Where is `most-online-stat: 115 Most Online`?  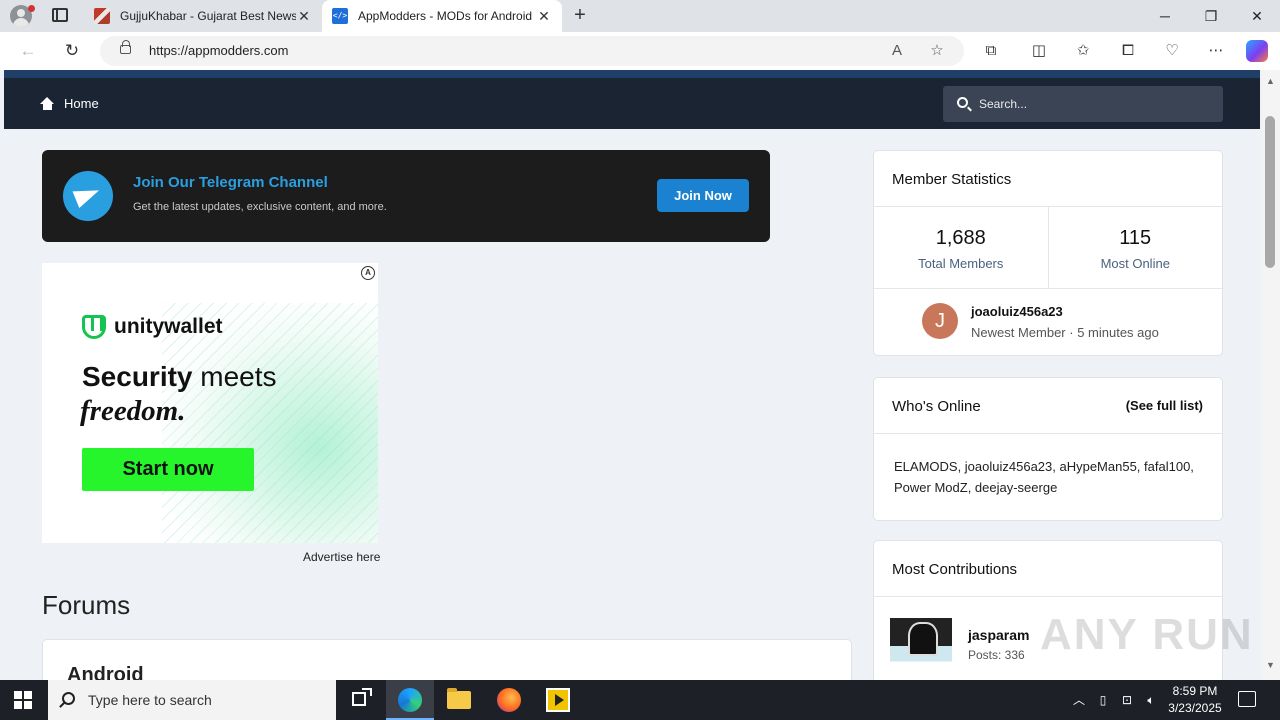 most-online-stat: 115 Most Online is located at coordinates (1135, 247).